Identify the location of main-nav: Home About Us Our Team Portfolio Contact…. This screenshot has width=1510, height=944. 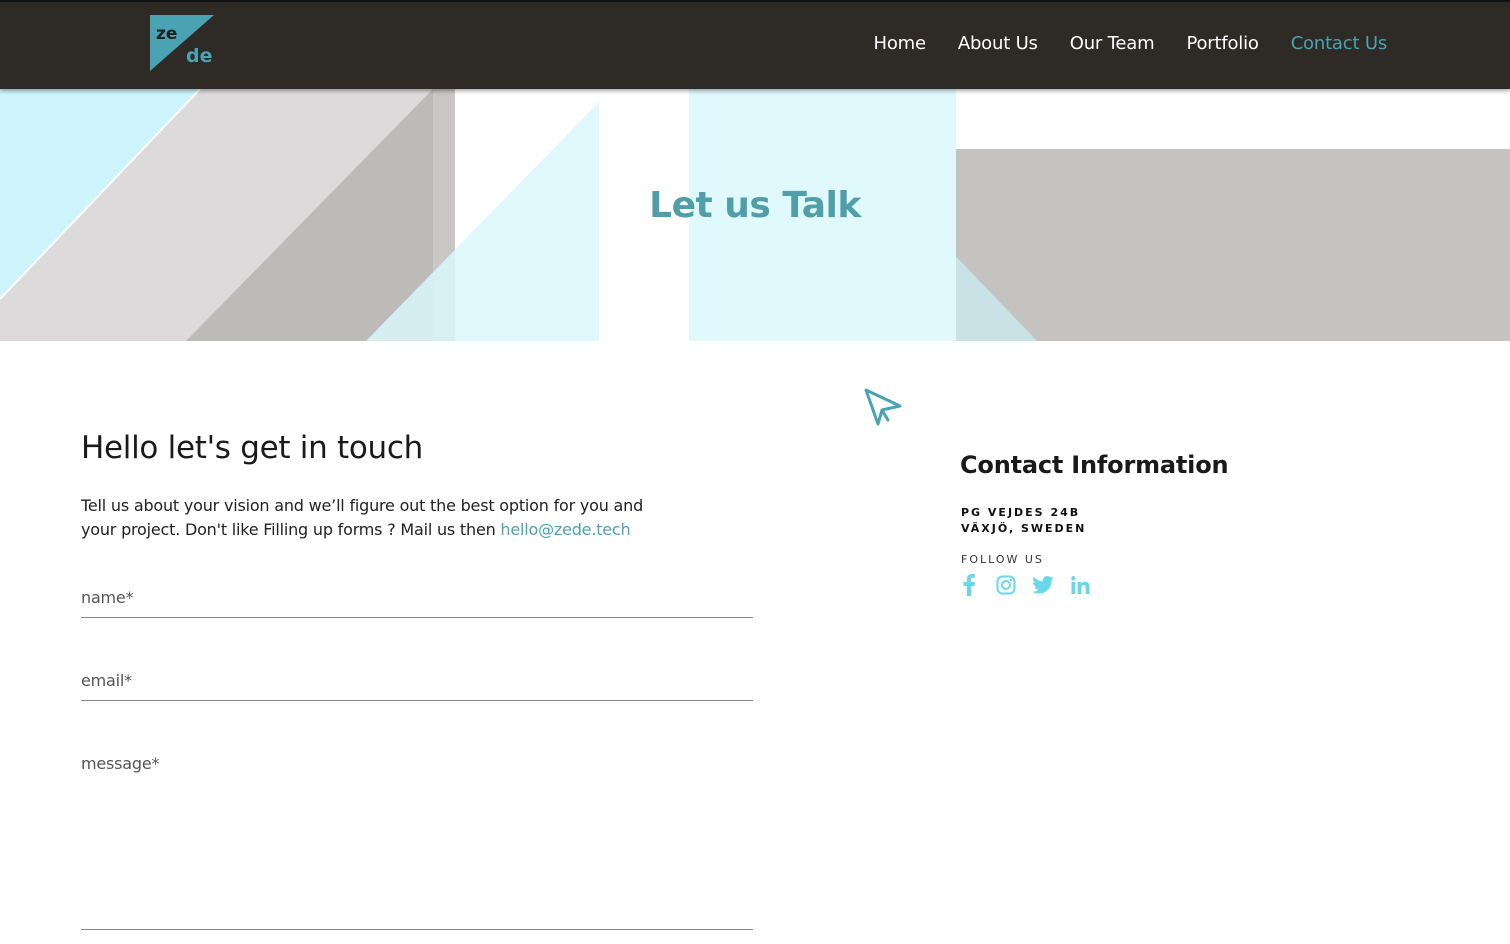
(1114, 43).